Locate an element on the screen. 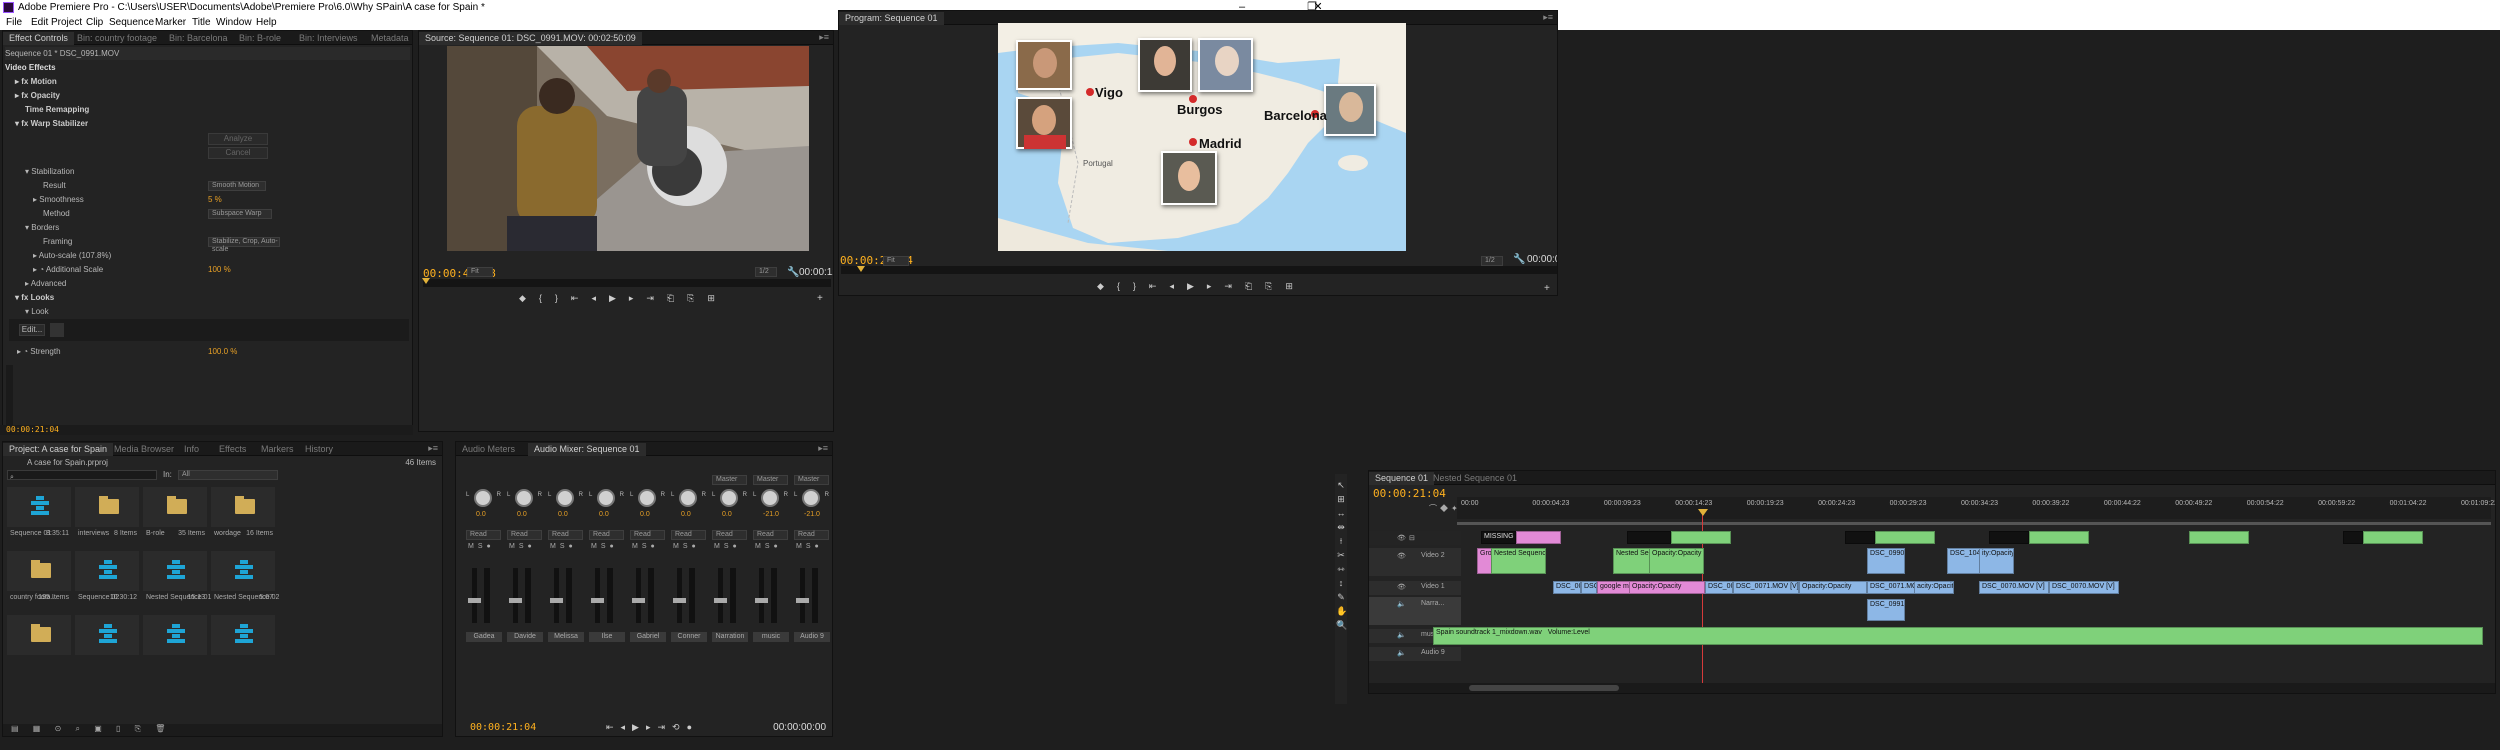 The image size is (2500, 750). menu-title: Title is located at coordinates (201, 22).